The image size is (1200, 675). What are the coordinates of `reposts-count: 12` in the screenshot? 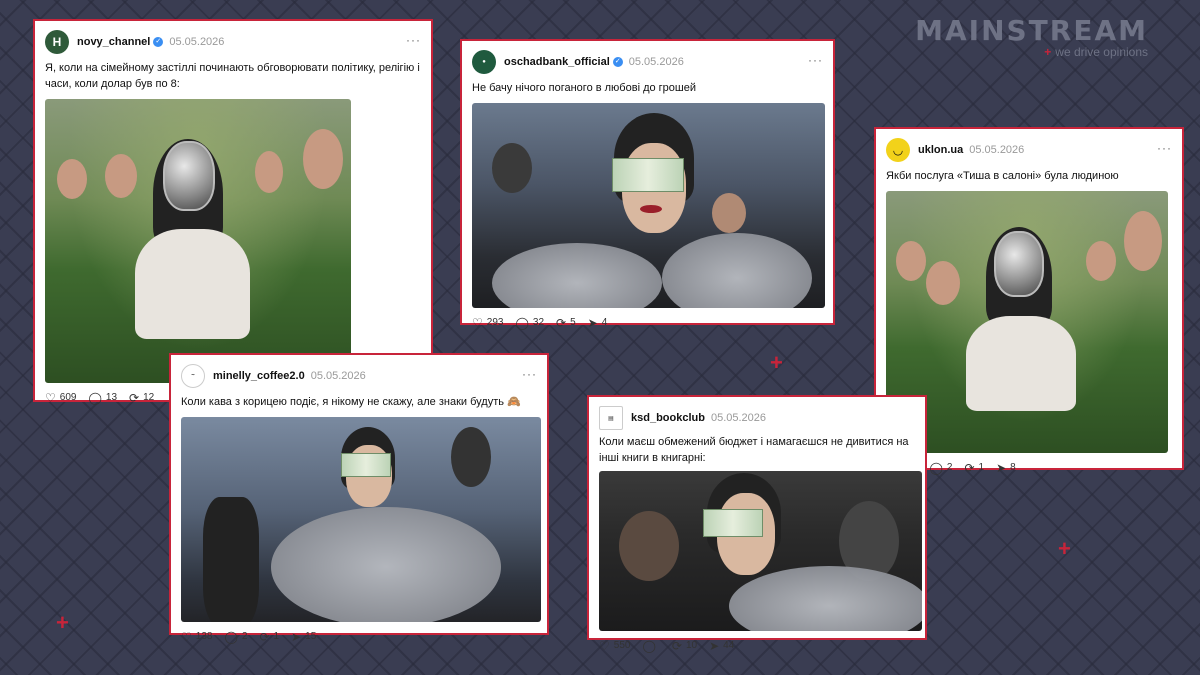 It's located at (149, 398).